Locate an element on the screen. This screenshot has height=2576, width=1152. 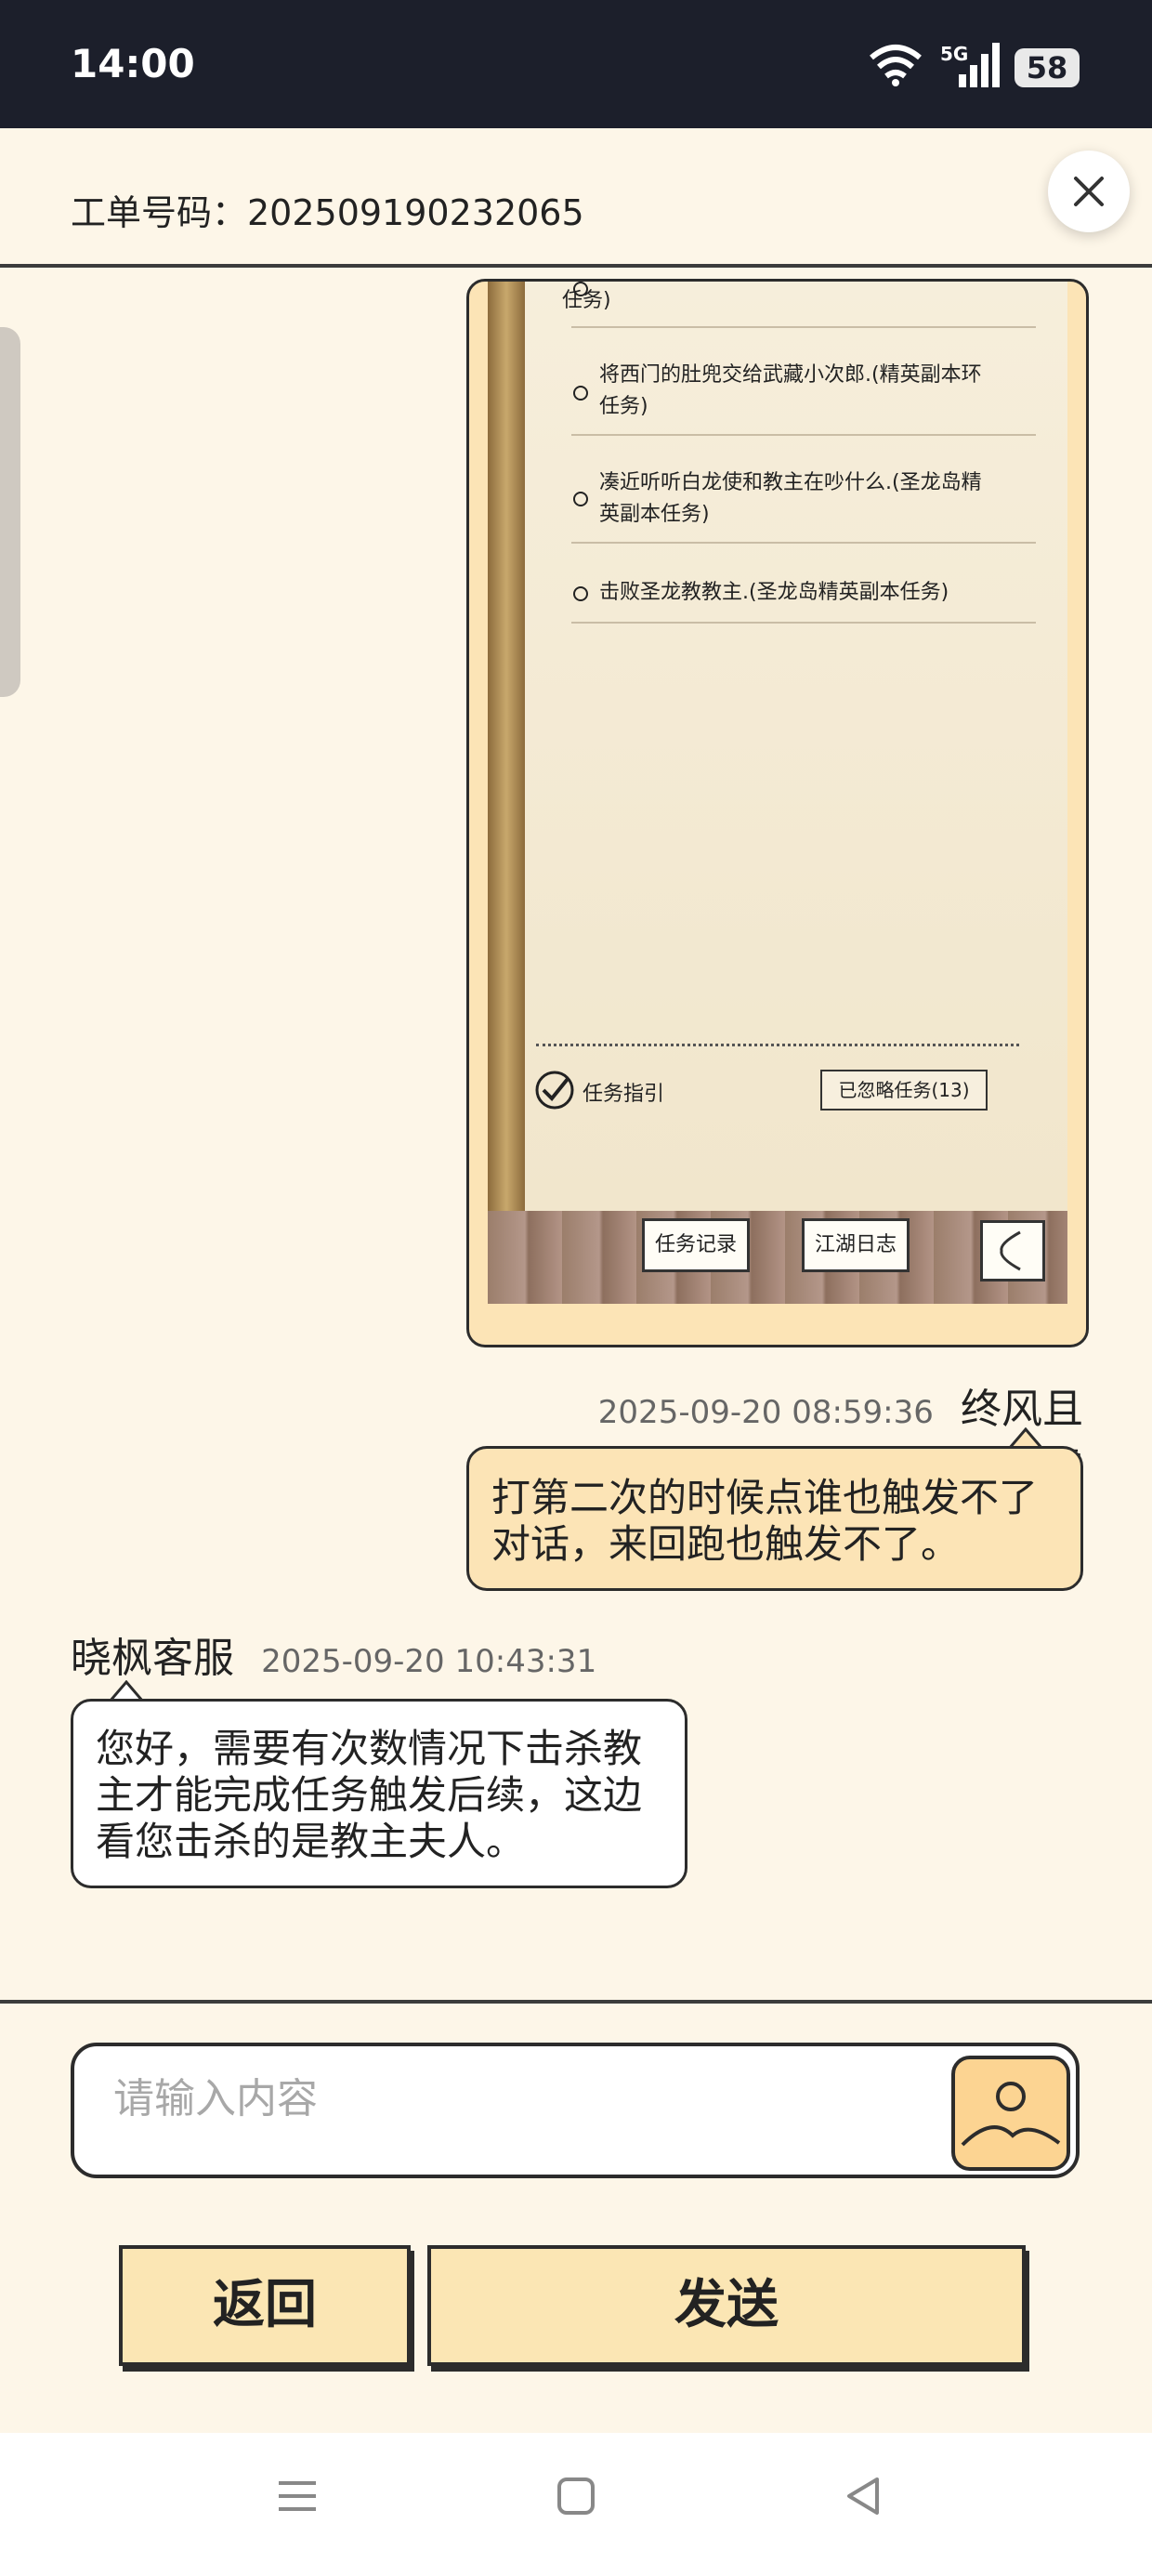
user-message-bubble: 打第二次的时候点谁也触发不了对话，来回跑也触发不了。 is located at coordinates (774, 1518).